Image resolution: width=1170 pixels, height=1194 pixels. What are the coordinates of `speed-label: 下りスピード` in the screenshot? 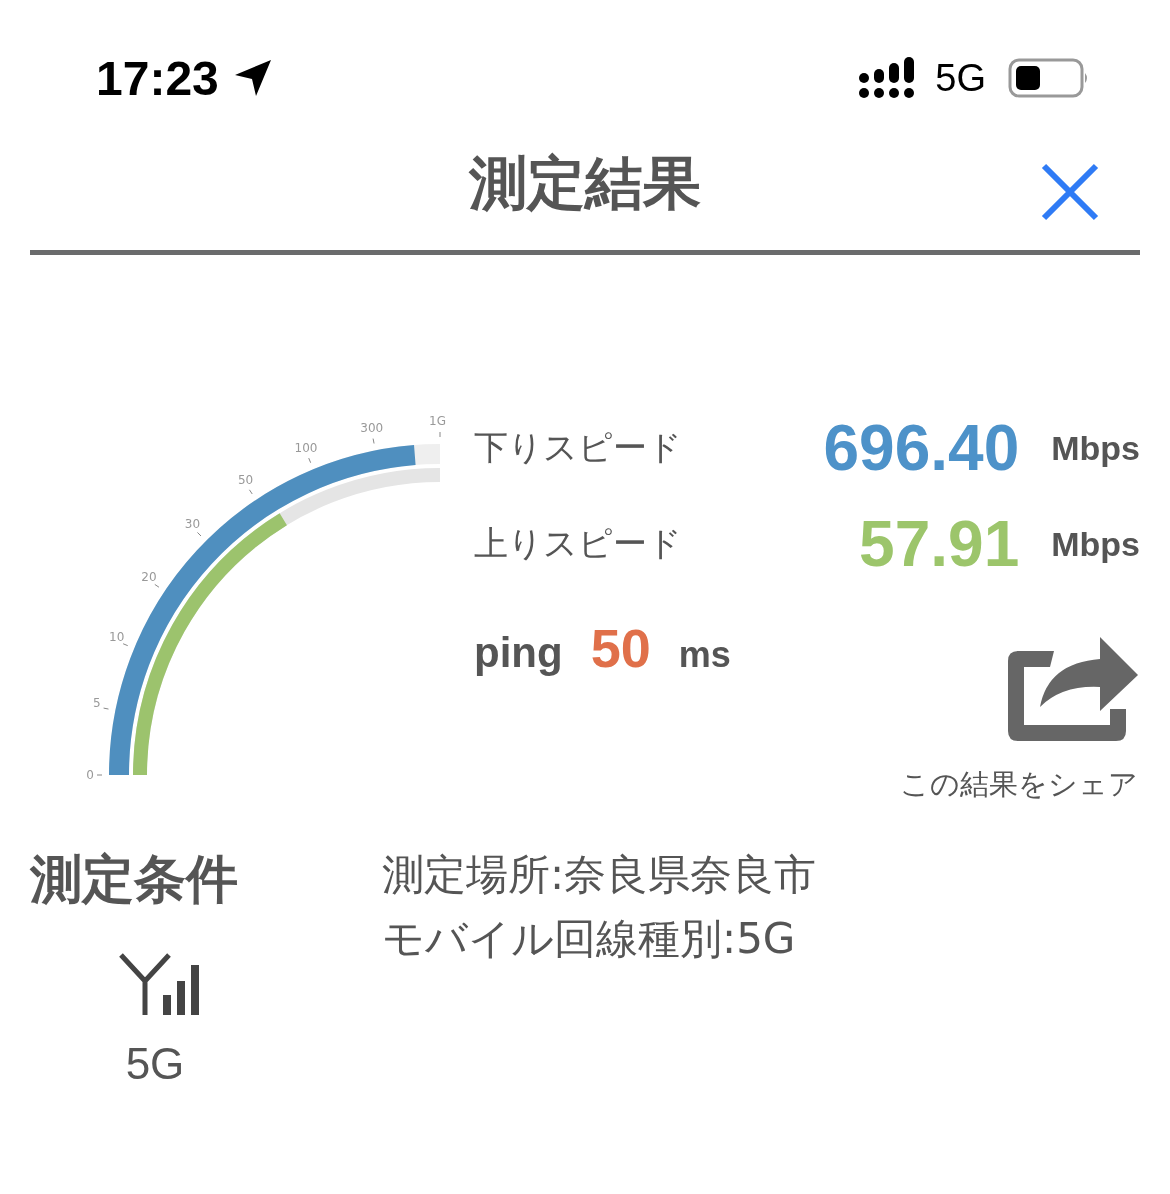 It's located at (578, 447).